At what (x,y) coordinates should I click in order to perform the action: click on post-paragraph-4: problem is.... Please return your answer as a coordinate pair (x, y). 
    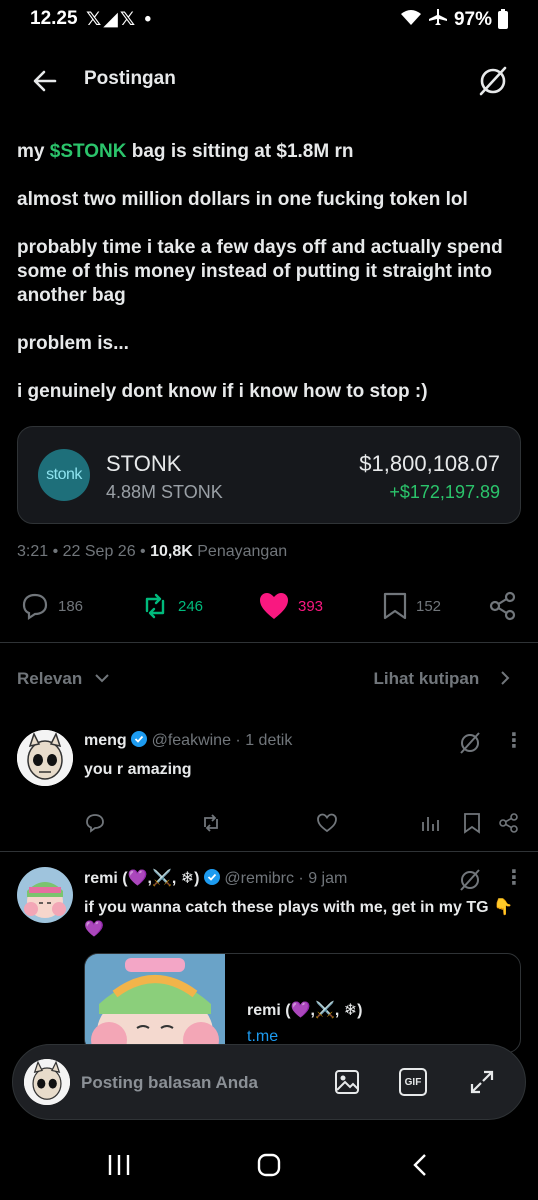
    Looking at the image, I should click on (73, 343).